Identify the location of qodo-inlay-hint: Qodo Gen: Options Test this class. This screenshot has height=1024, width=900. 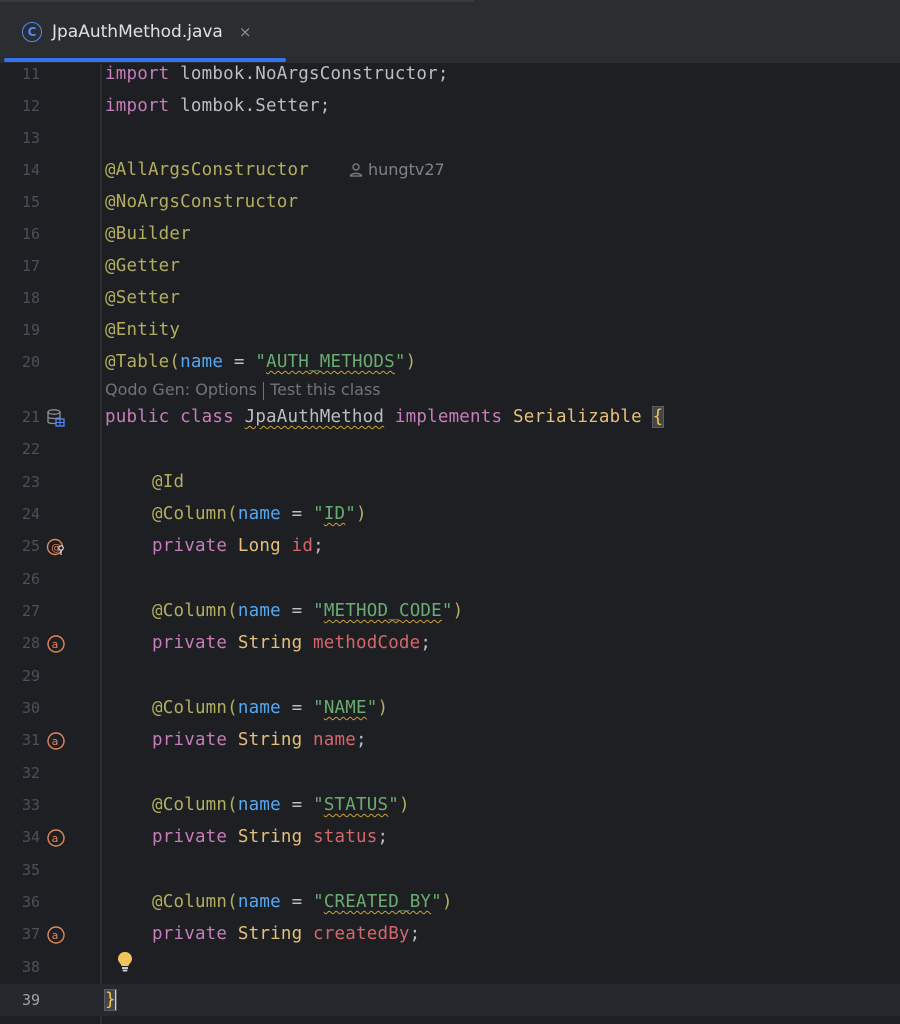
(243, 390).